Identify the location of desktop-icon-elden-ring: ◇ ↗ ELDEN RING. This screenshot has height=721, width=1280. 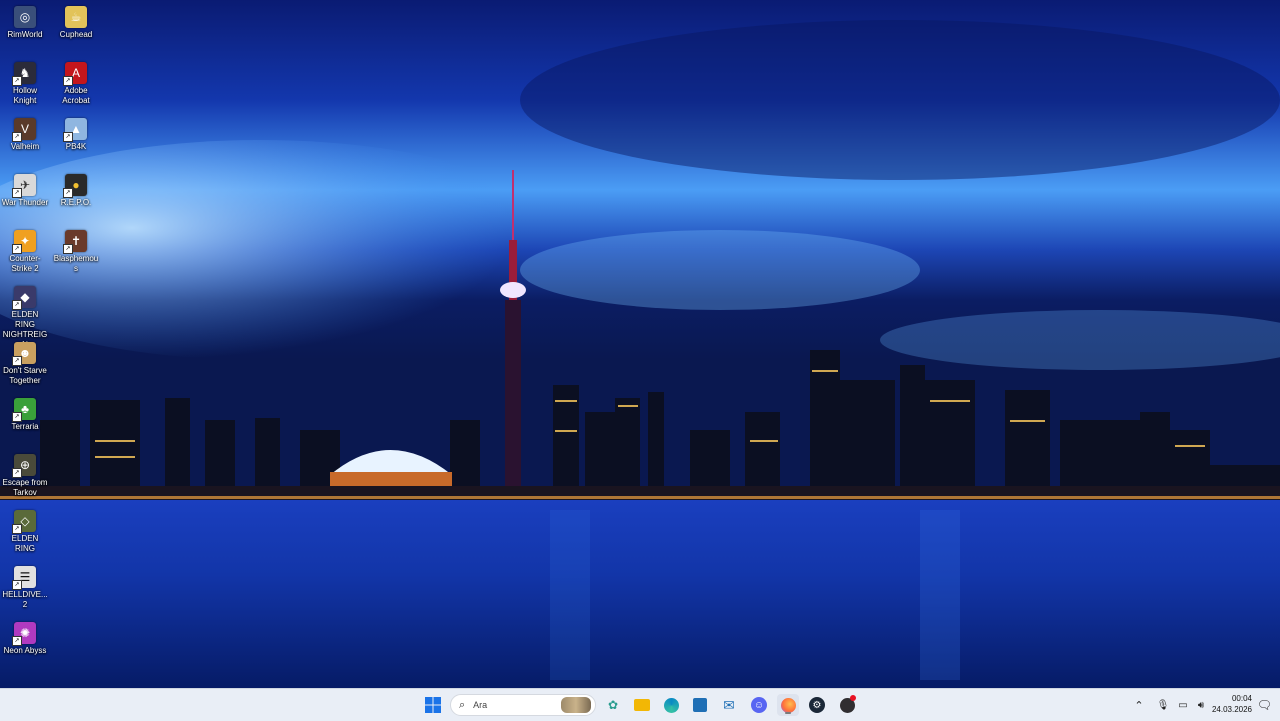
(25, 530).